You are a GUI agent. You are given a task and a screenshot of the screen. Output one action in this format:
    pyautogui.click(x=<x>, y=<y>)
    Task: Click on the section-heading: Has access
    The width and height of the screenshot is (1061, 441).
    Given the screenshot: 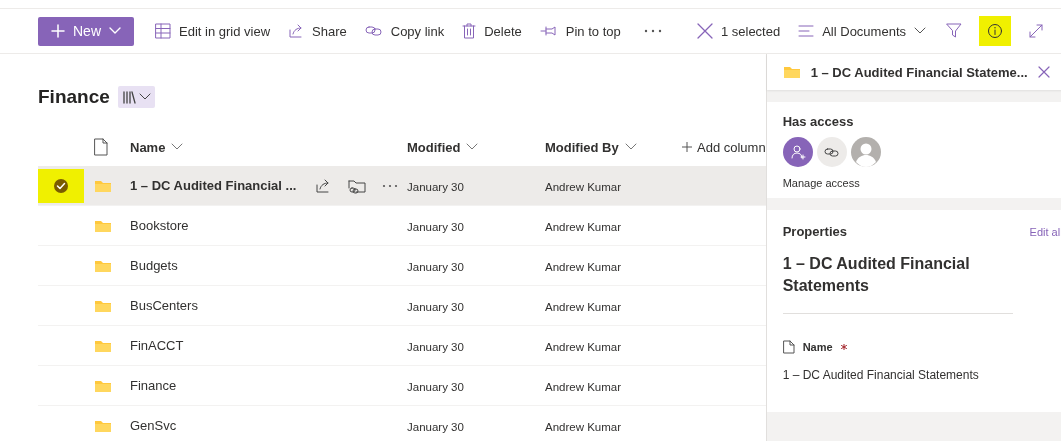 What is the action you would take?
    pyautogui.click(x=818, y=121)
    